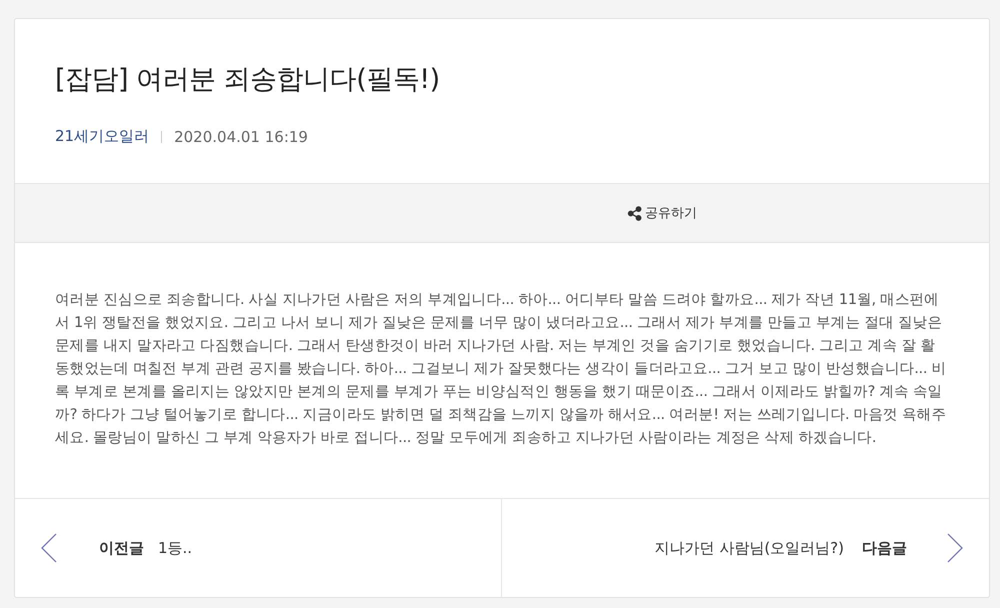 The image size is (1000, 608). I want to click on post-date: 2020.04.01 16:19, so click(241, 137).